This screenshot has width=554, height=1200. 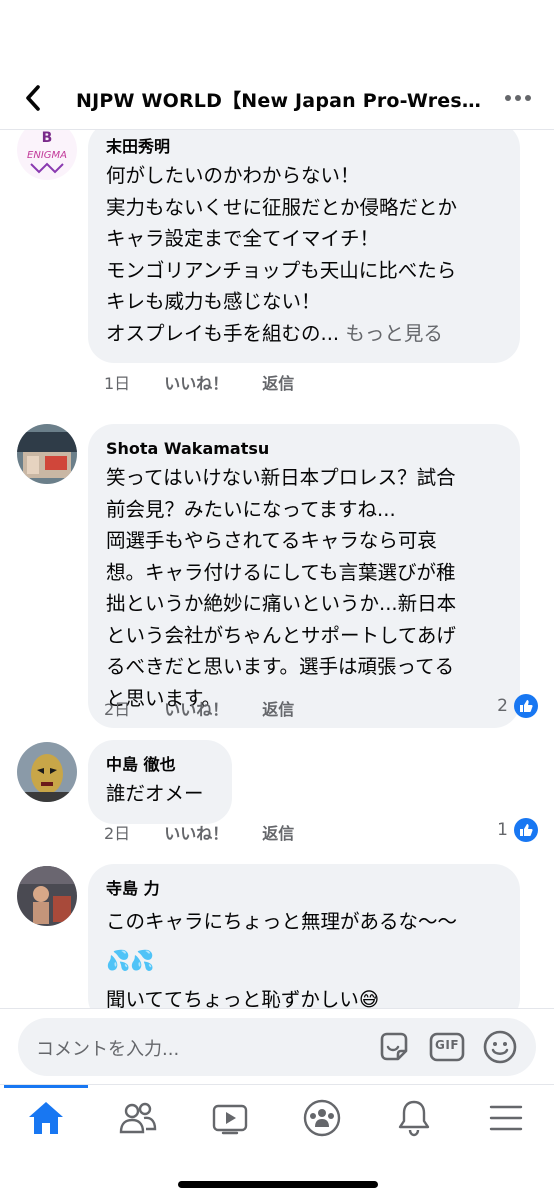 I want to click on tab-friends, so click(x=138, y=1118).